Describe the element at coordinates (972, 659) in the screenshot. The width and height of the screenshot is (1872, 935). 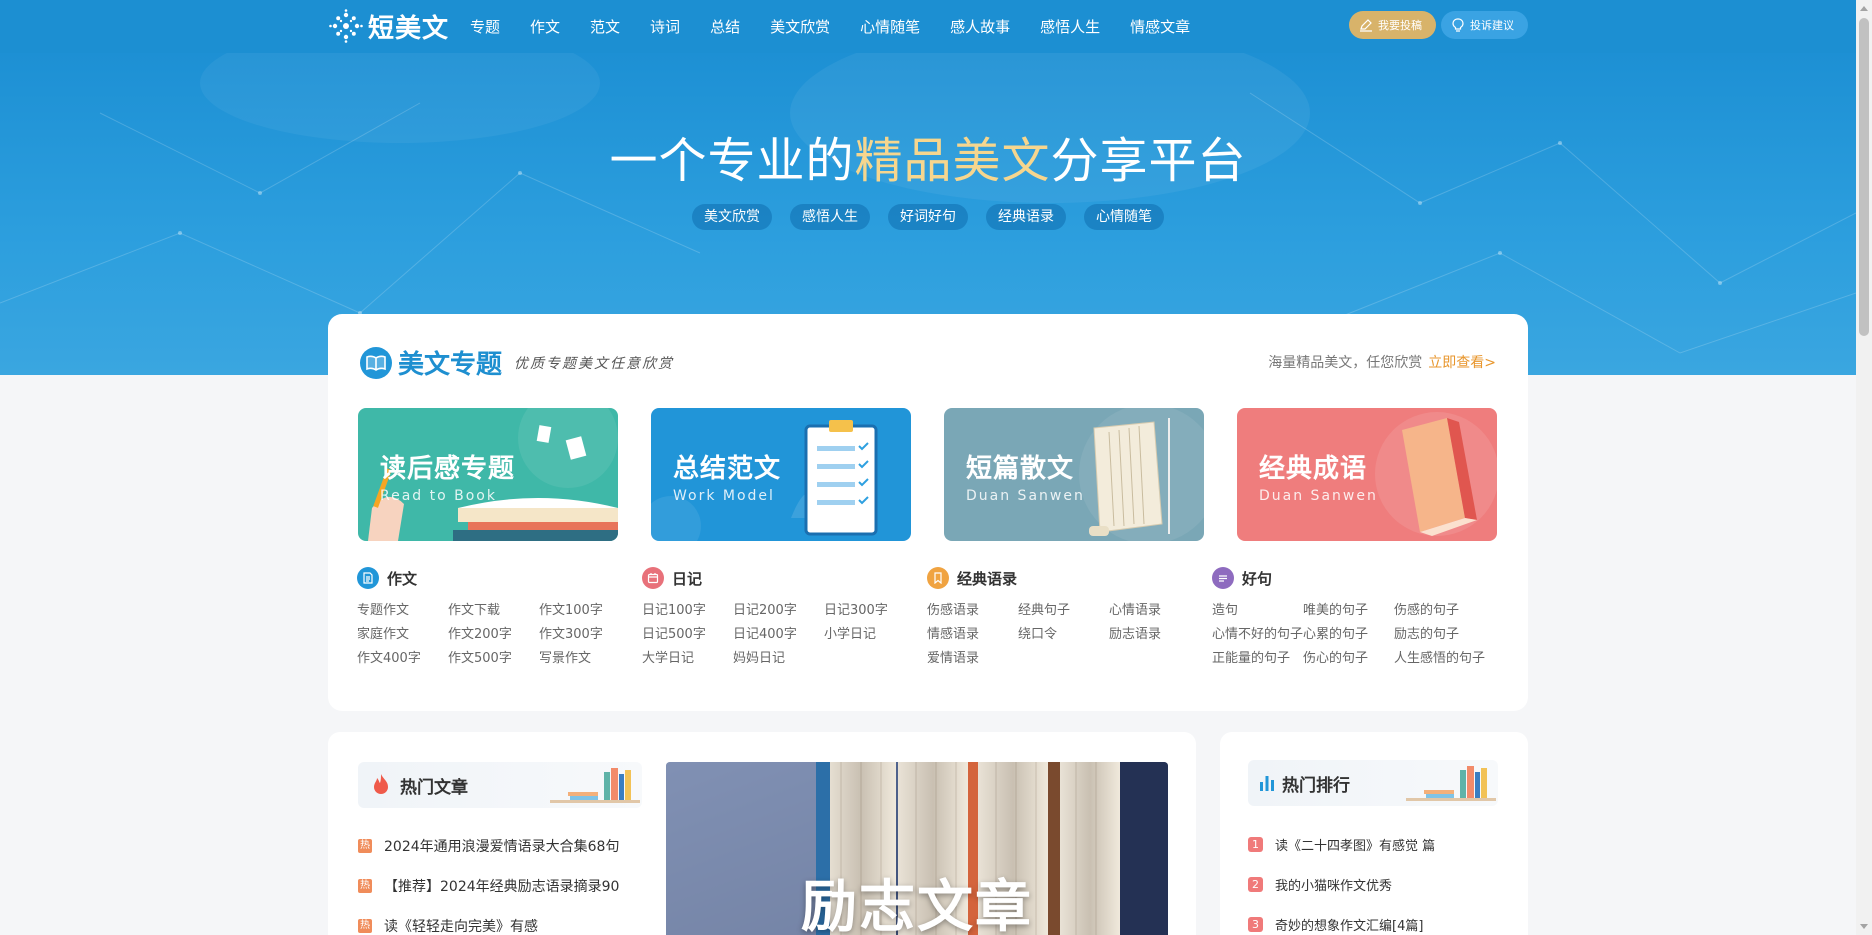
I see `cat-link: 爱情语录` at that location.